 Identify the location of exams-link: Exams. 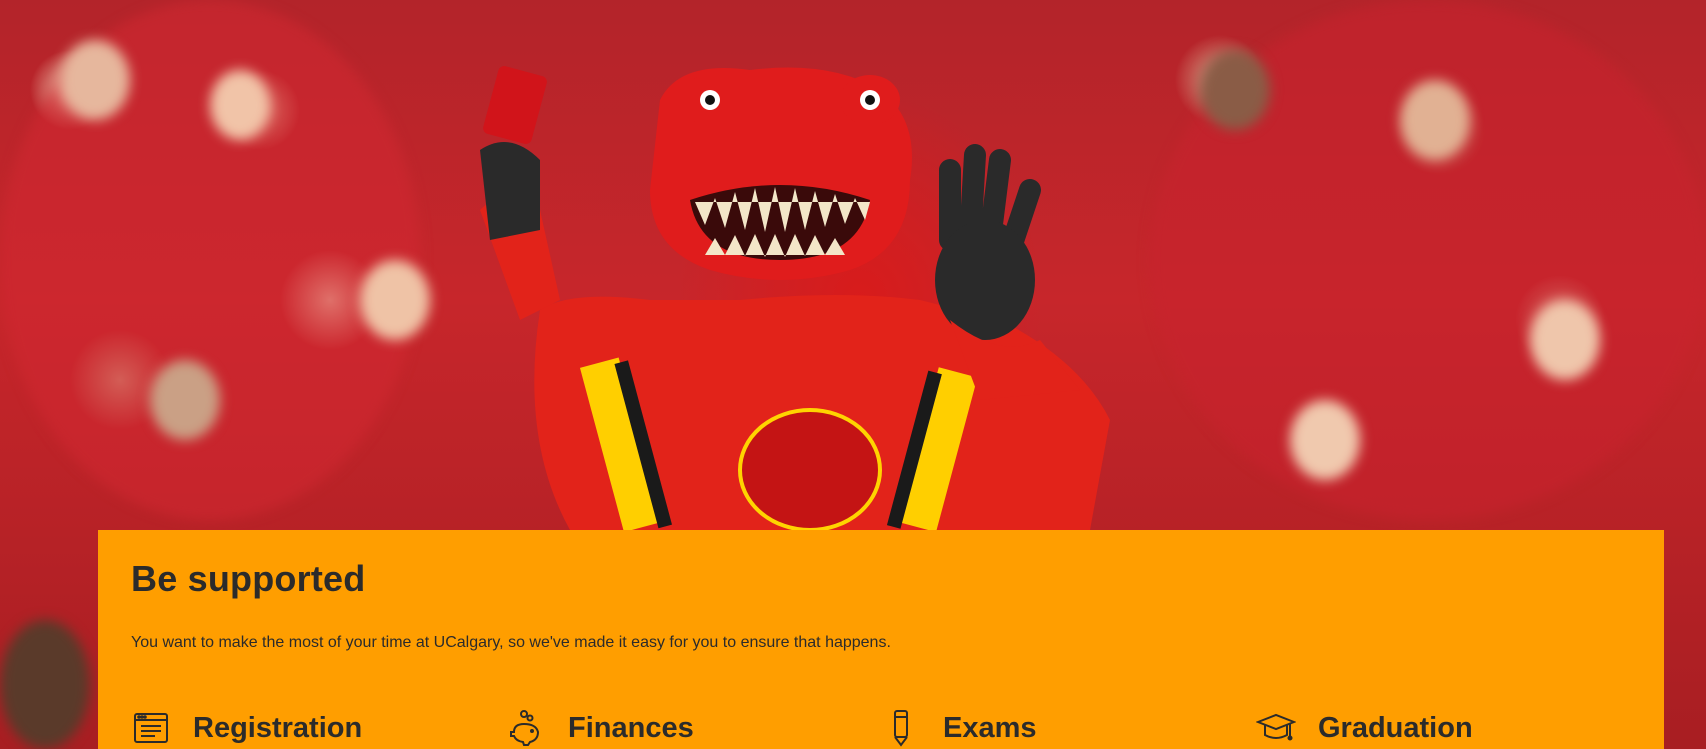
(1068, 728).